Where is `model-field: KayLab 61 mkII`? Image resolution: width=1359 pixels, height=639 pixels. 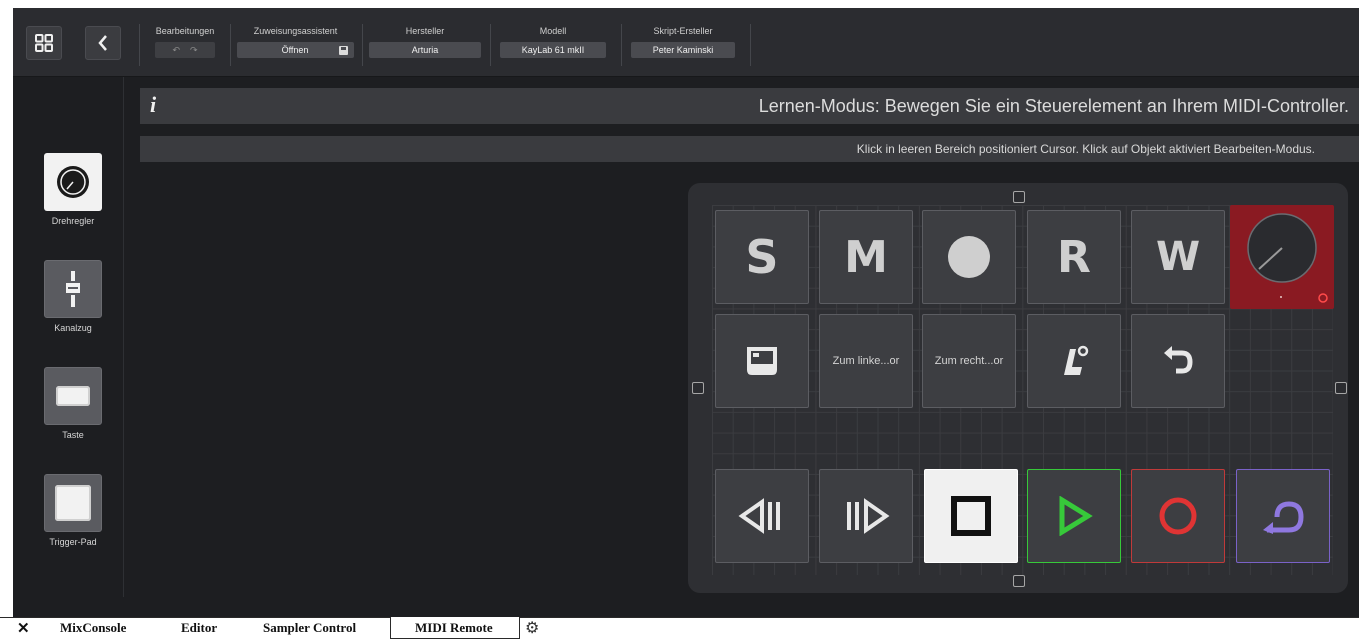
model-field: KayLab 61 mkII is located at coordinates (553, 50).